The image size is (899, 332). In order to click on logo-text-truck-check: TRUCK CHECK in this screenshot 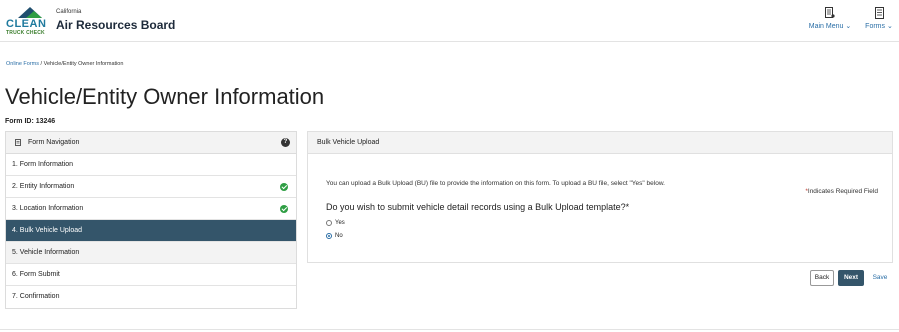, I will do `click(25, 33)`.